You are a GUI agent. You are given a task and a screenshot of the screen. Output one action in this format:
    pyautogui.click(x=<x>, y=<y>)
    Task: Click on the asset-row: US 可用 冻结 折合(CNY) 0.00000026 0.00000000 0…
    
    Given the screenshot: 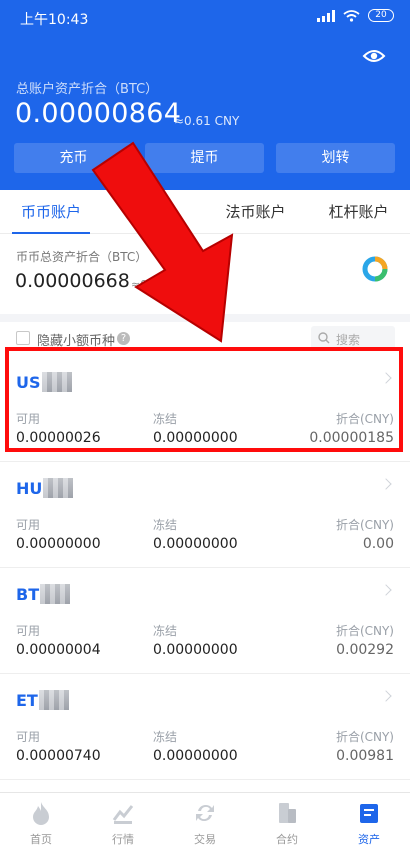 What is the action you would take?
    pyautogui.click(x=205, y=409)
    